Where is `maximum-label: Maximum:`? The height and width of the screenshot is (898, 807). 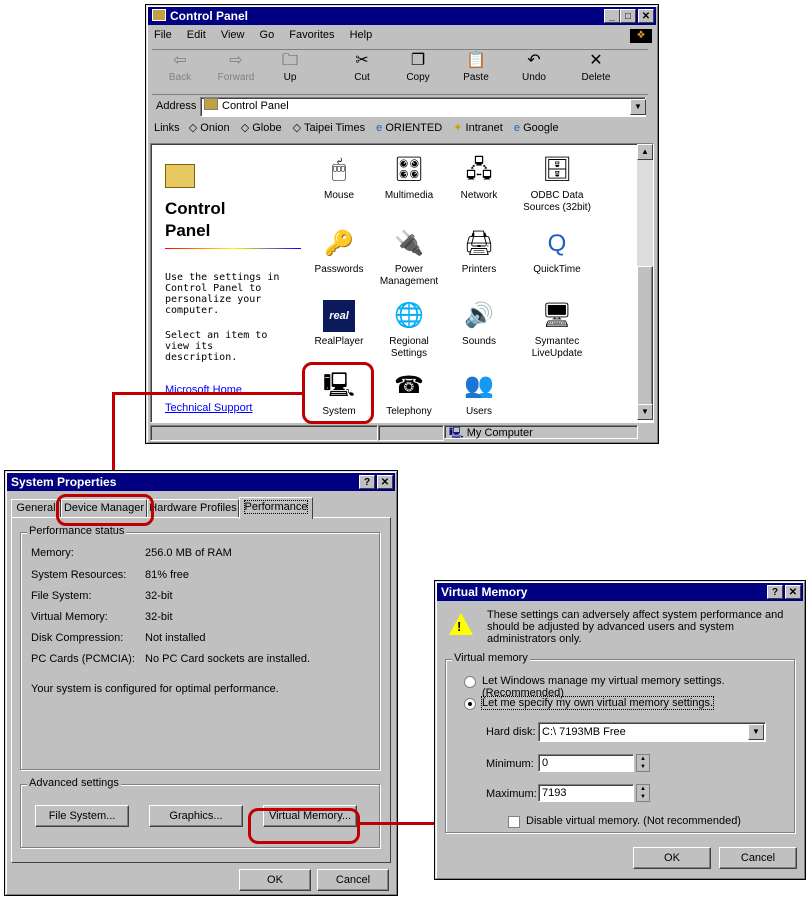 maximum-label: Maximum: is located at coordinates (511, 794).